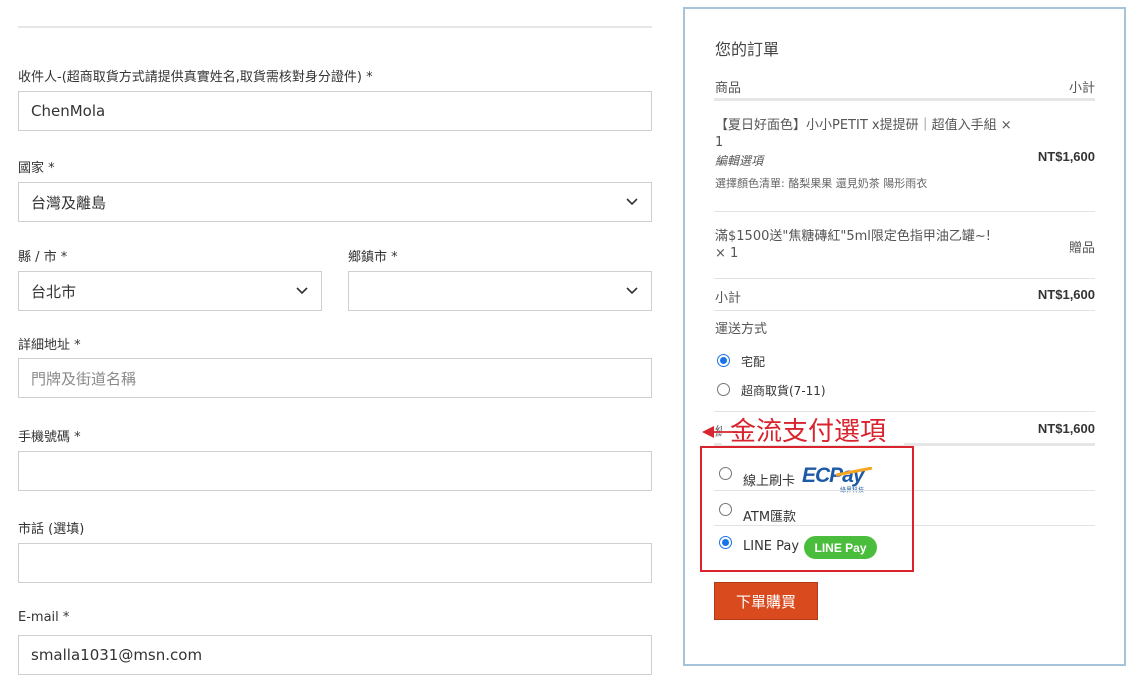 This screenshot has width=1137, height=675. Describe the element at coordinates (68, 111) in the screenshot. I see `recipient-value: ChenMola` at that location.